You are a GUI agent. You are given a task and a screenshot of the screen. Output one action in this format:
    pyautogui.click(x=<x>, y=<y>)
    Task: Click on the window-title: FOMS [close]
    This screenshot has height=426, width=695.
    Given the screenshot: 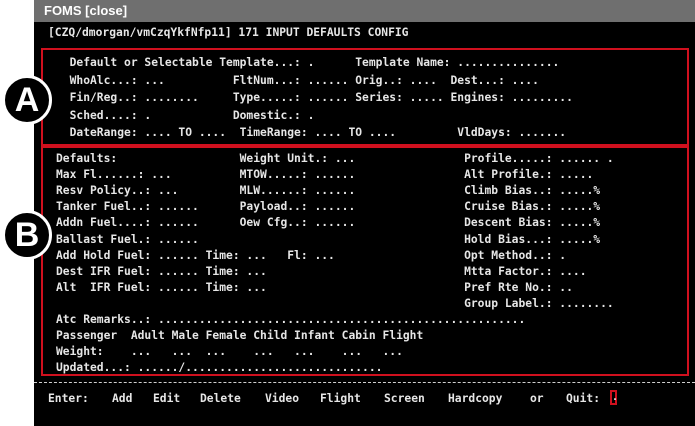 What is the action you would take?
    pyautogui.click(x=85, y=10)
    